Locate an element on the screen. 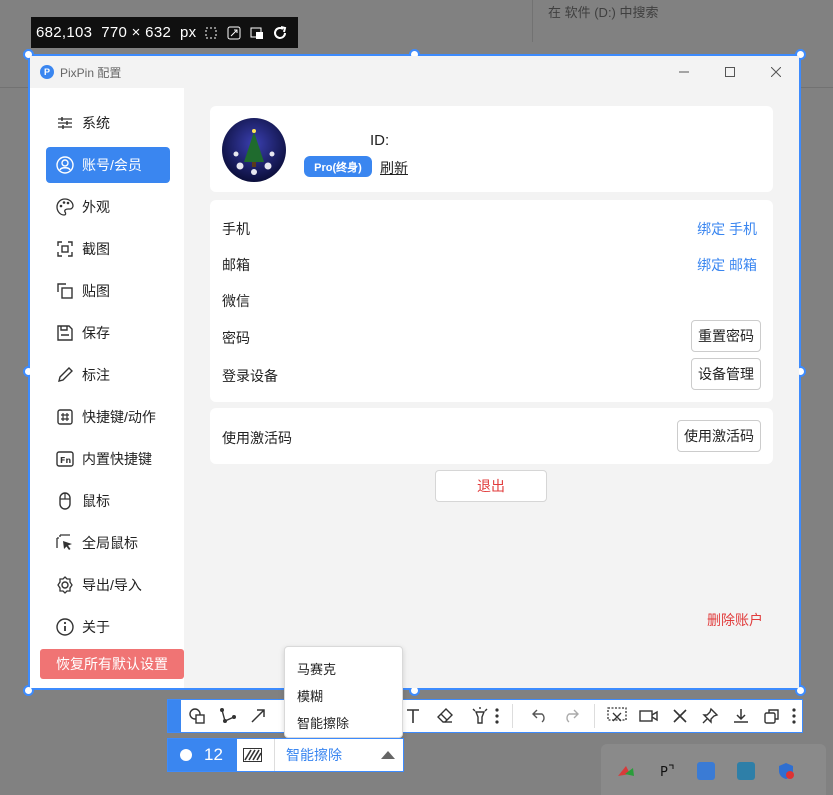 This screenshot has width=833, height=795. sidebar-item-annotate: 标注 is located at coordinates (108, 375).